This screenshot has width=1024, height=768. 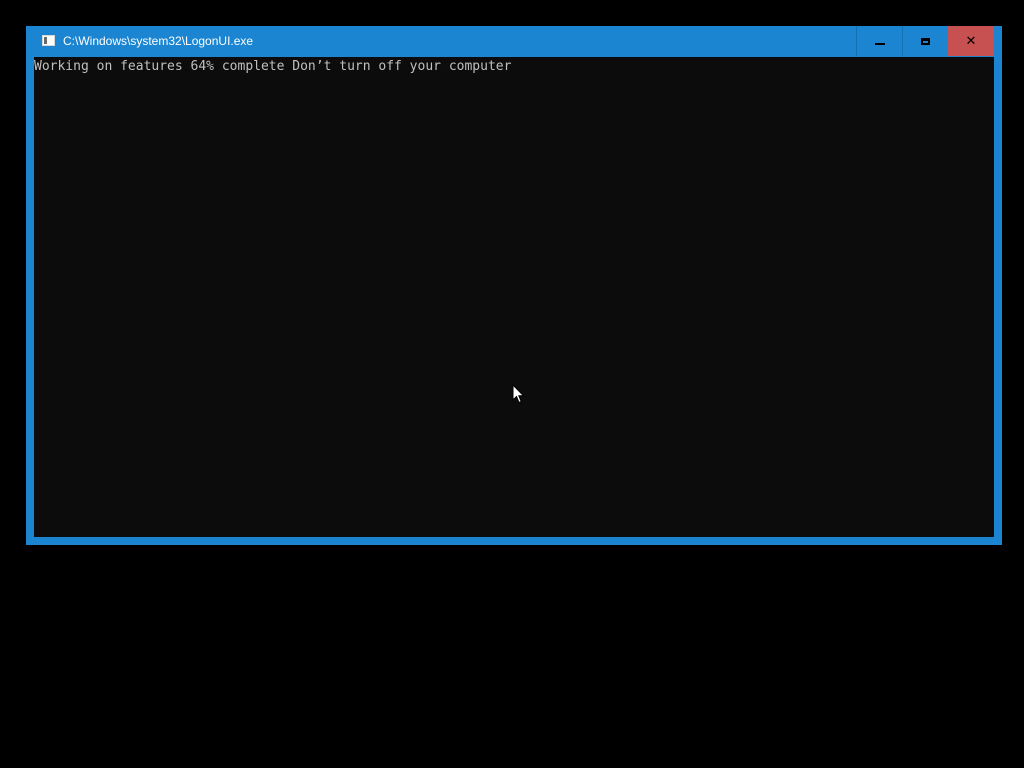 What do you see at coordinates (518, 394) in the screenshot?
I see `mouse-pointer-icon` at bounding box center [518, 394].